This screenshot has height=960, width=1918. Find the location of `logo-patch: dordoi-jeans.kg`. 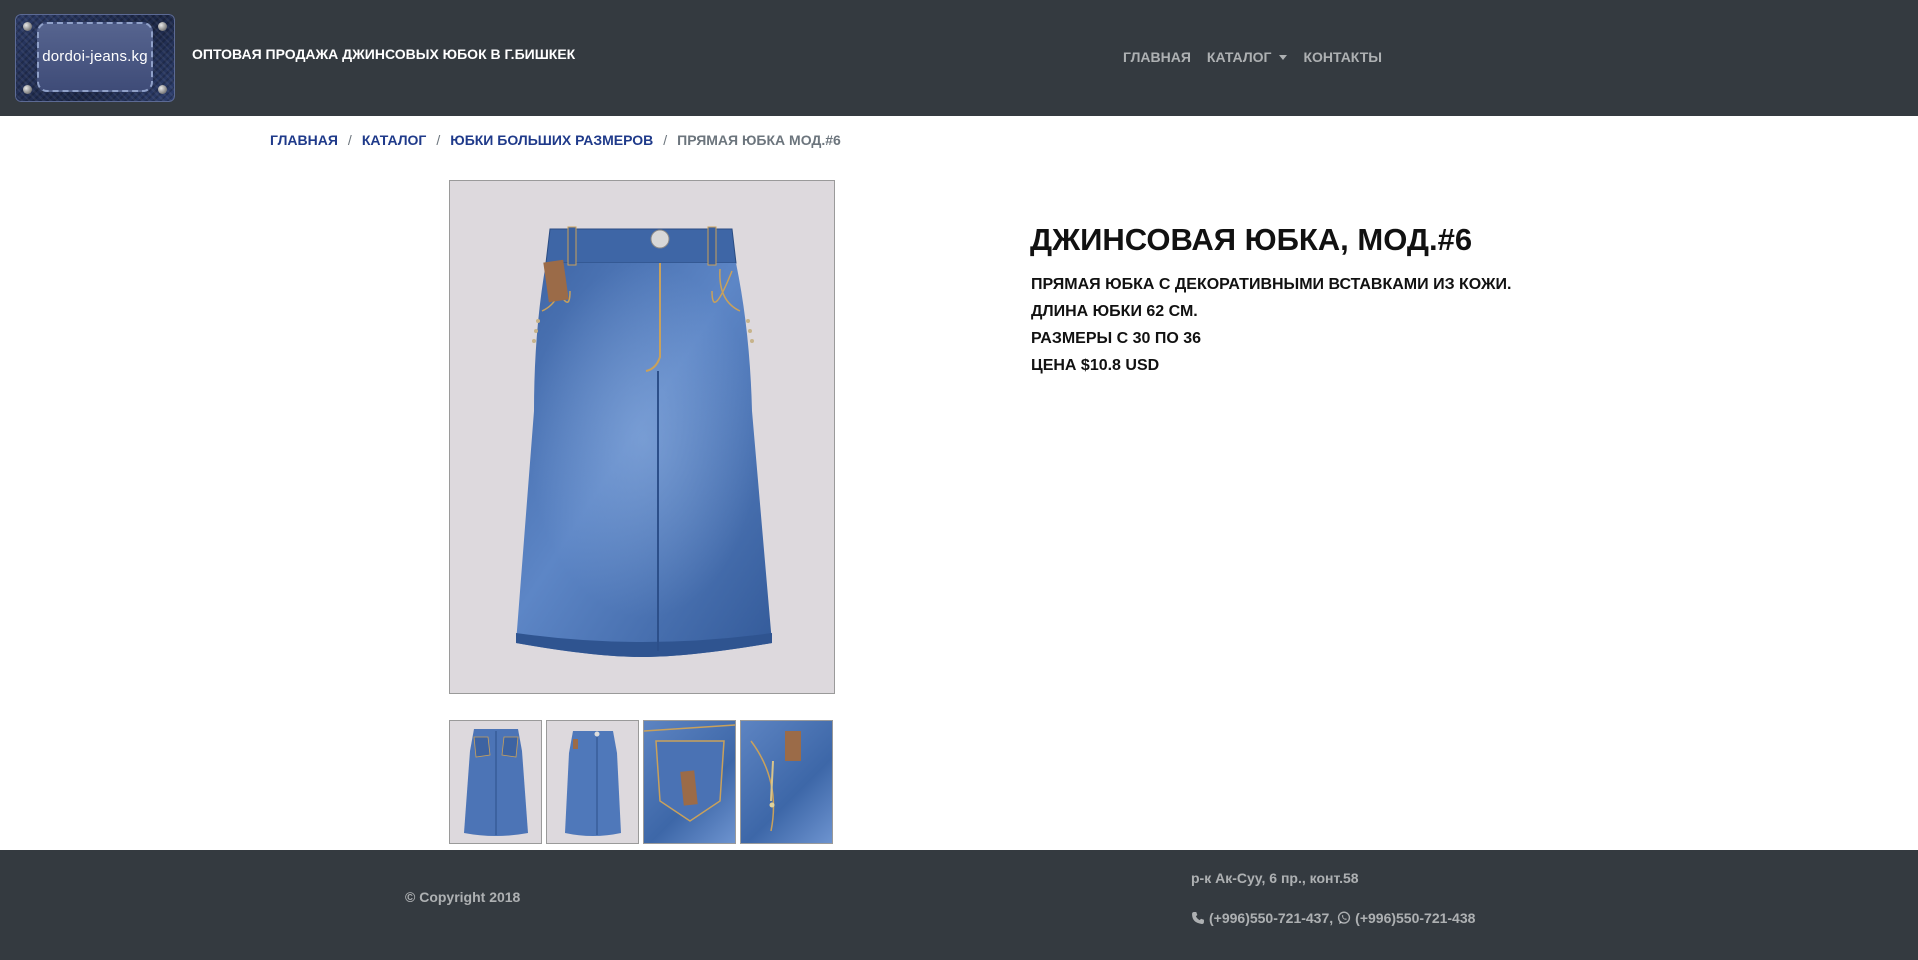

logo-patch: dordoi-jeans.kg is located at coordinates (95, 57).